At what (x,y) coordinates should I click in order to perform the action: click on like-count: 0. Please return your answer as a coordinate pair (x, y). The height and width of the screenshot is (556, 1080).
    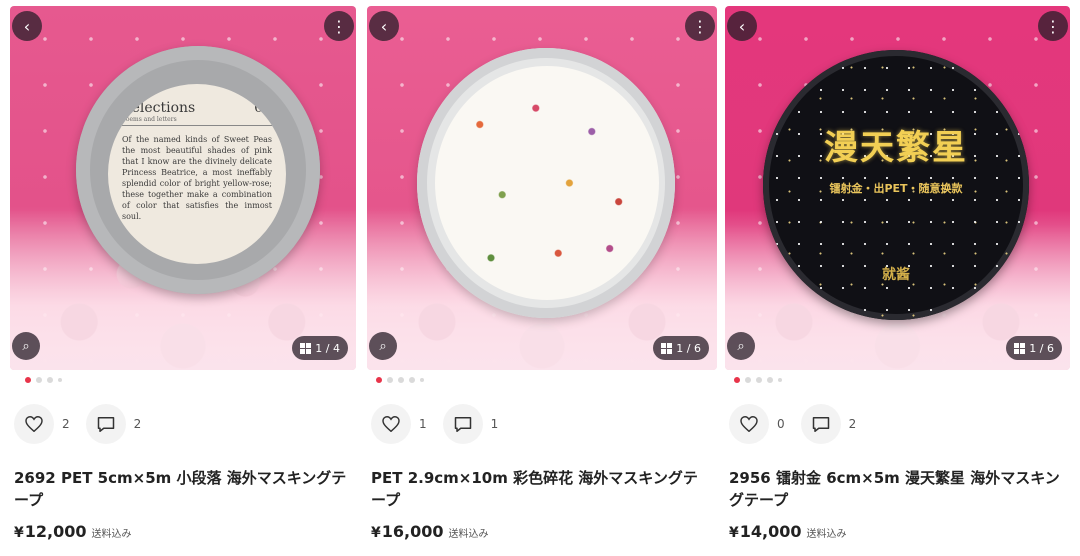
    Looking at the image, I should click on (781, 424).